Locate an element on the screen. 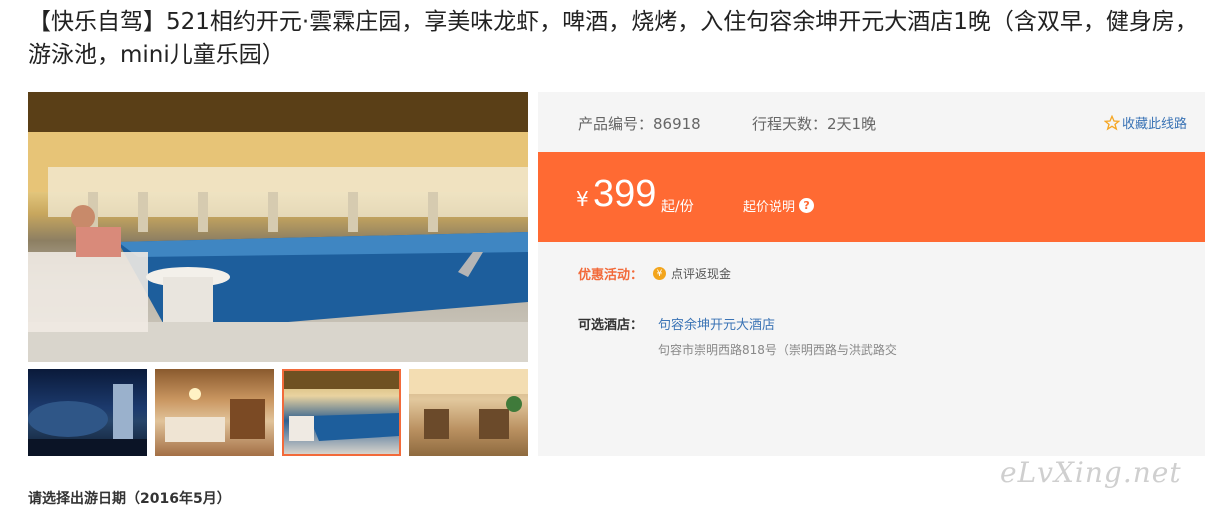  hotel-address: 句容市崇明西路818号（崇明西路与洪武路交 is located at coordinates (777, 350).